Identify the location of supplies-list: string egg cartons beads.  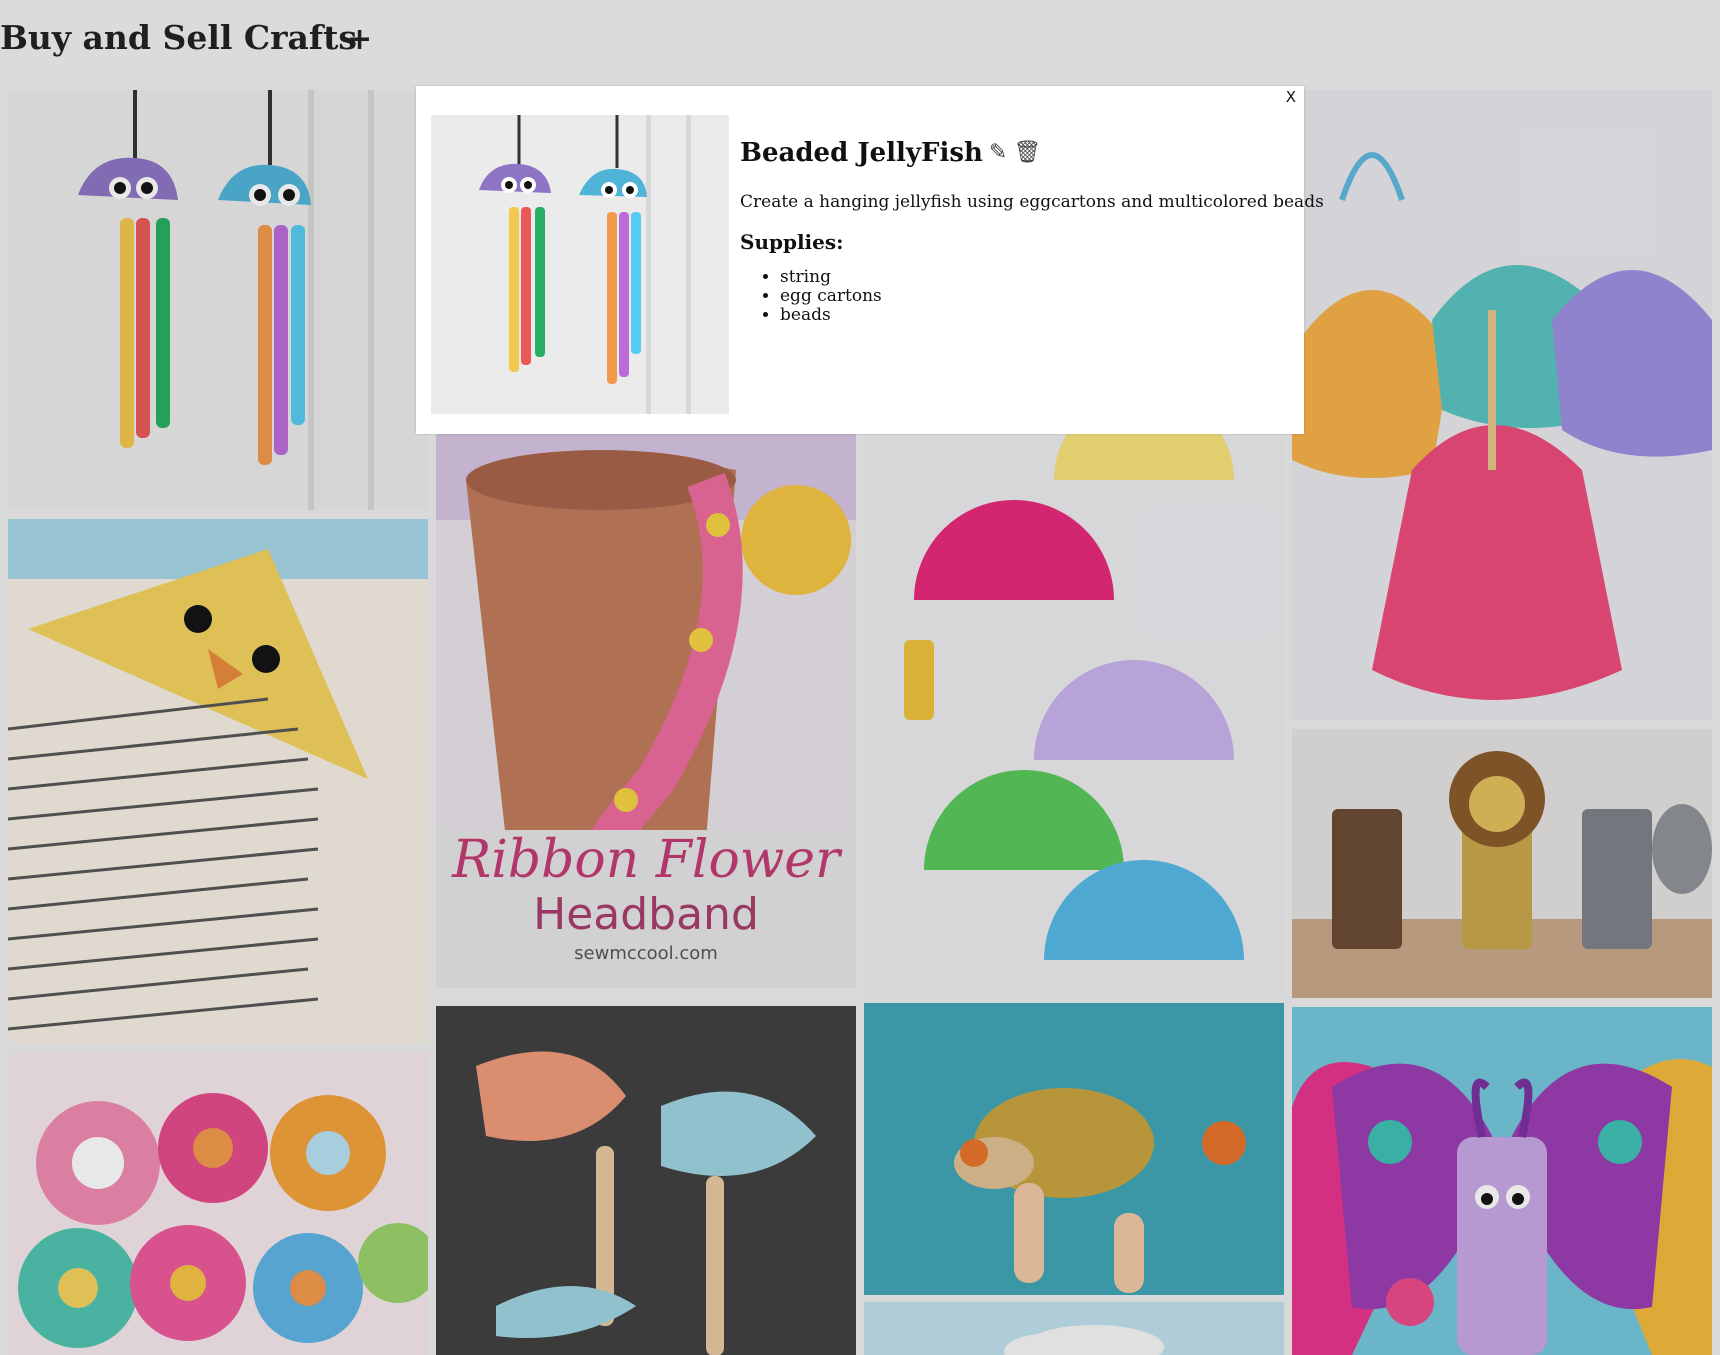
(1018, 296).